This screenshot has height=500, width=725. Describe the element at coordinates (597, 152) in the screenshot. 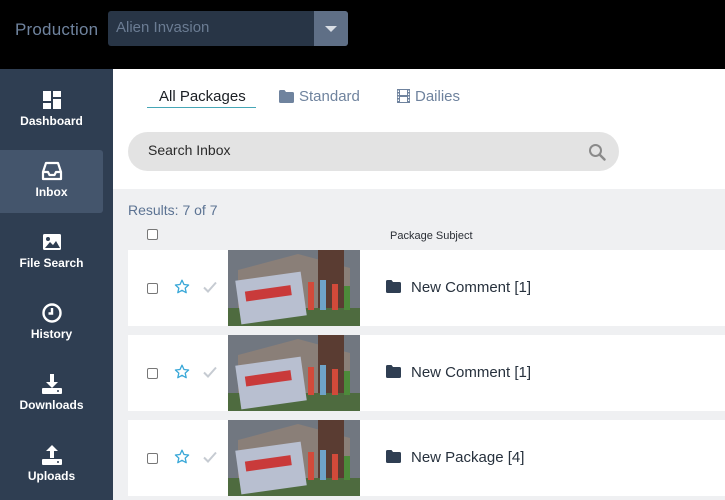

I see `search-icon` at that location.